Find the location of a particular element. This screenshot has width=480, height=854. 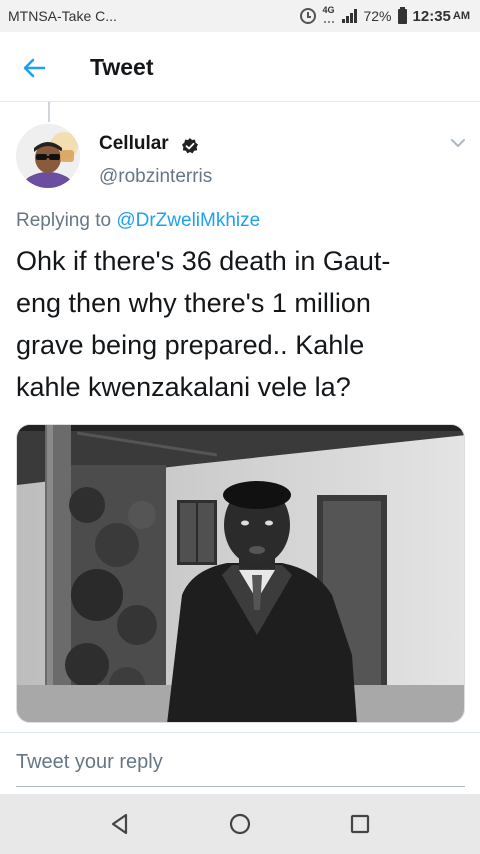

system-nav-bar is located at coordinates (240, 824).